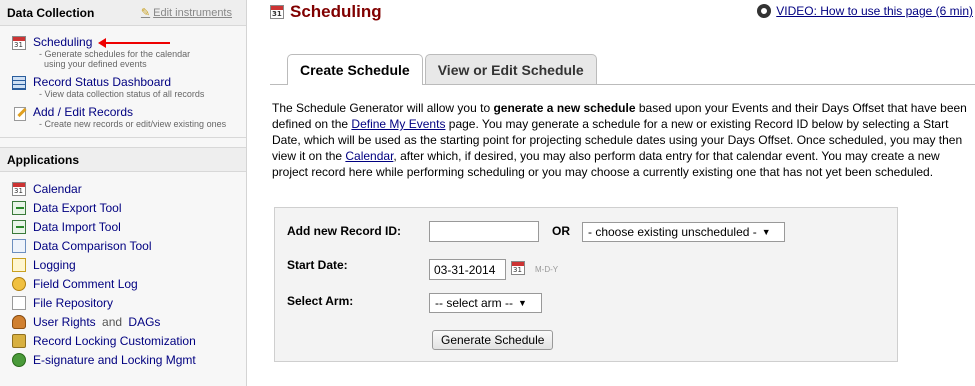 This screenshot has height=386, width=975. Describe the element at coordinates (19, 113) in the screenshot. I see `edit-record-icon` at that location.